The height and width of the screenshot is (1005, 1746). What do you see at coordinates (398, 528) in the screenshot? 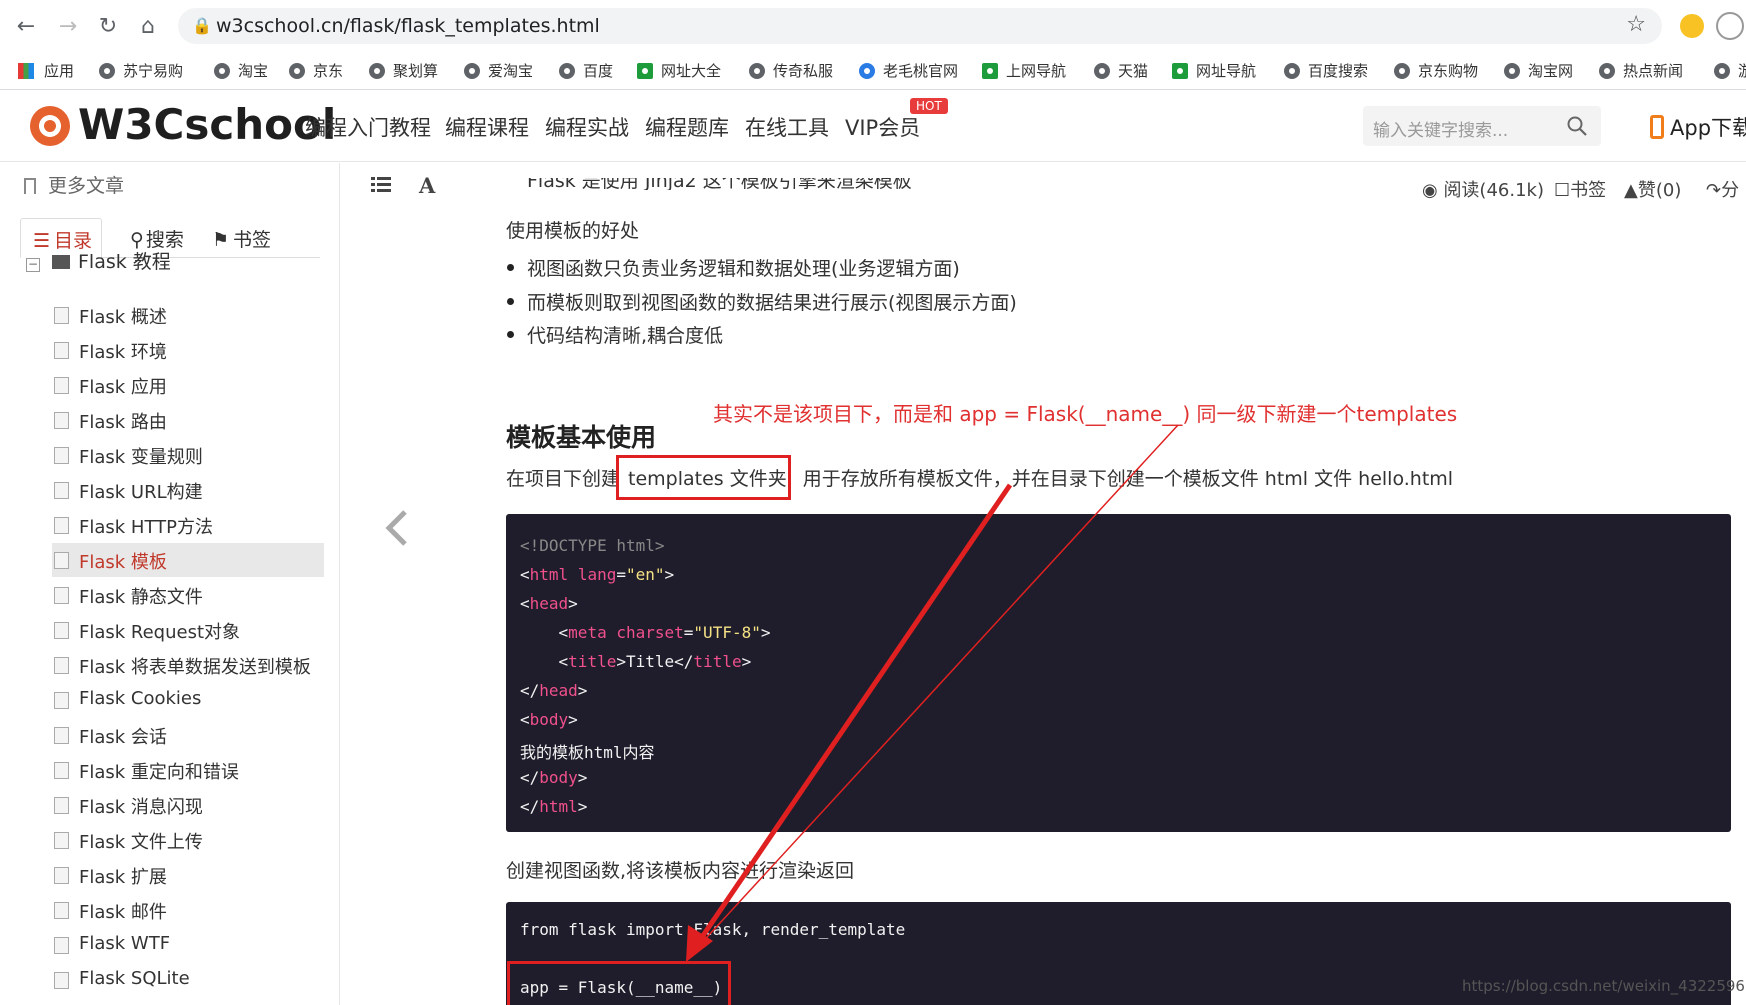
I see `prev-page-icon` at bounding box center [398, 528].